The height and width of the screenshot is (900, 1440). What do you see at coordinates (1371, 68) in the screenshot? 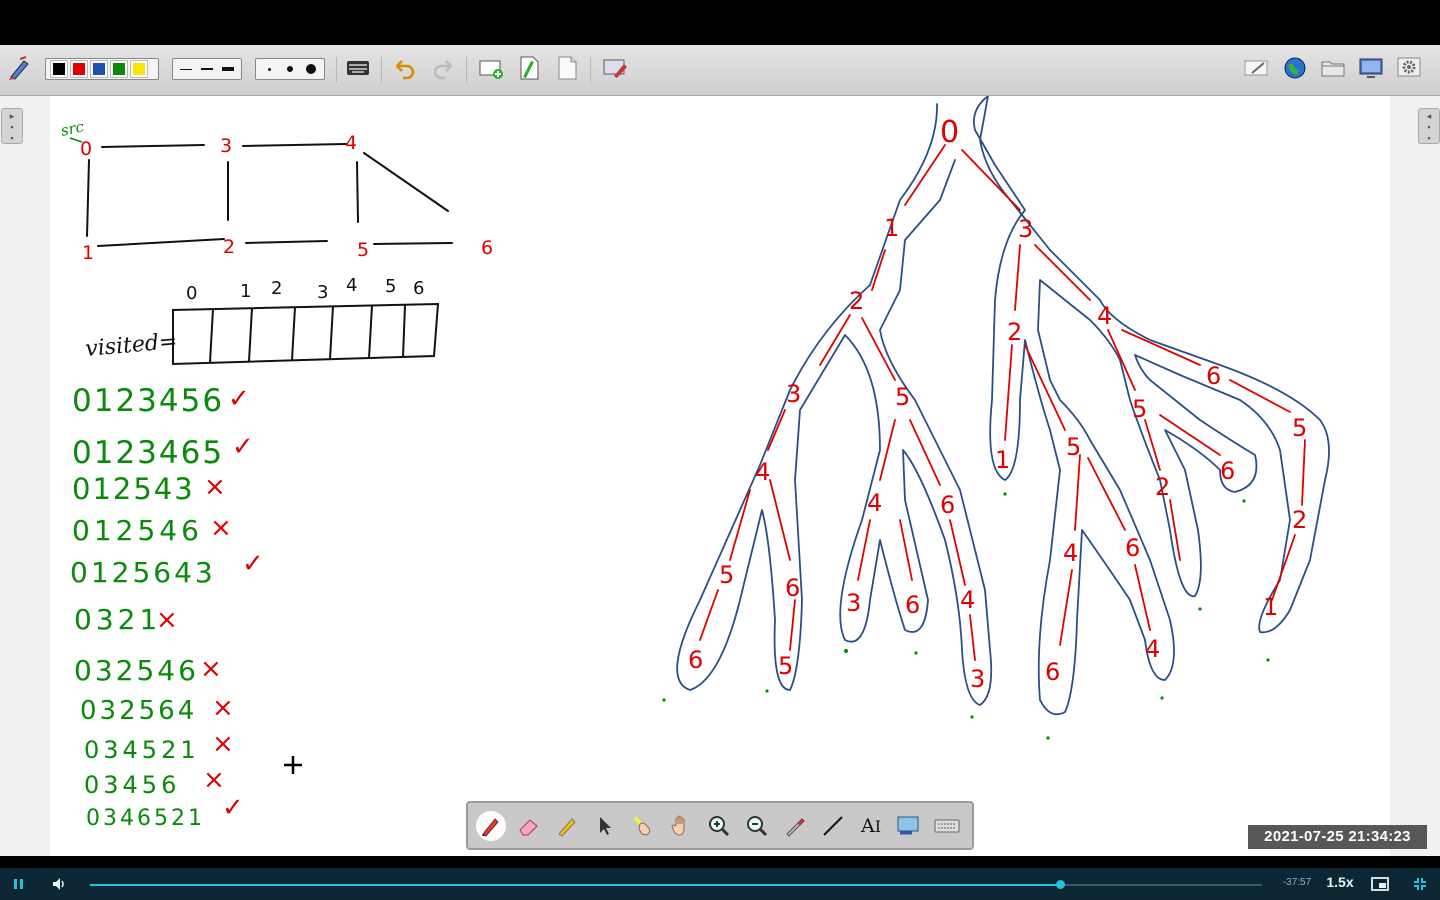
I see `display-icon` at bounding box center [1371, 68].